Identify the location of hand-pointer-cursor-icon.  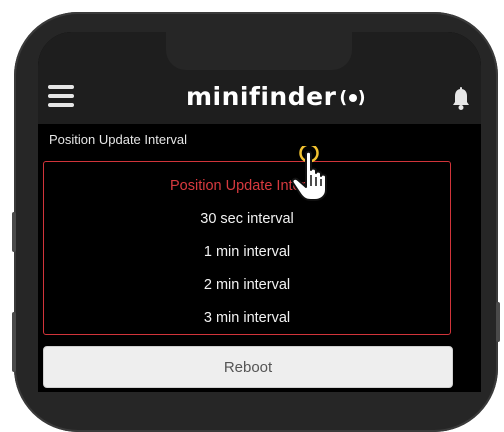
(309, 173).